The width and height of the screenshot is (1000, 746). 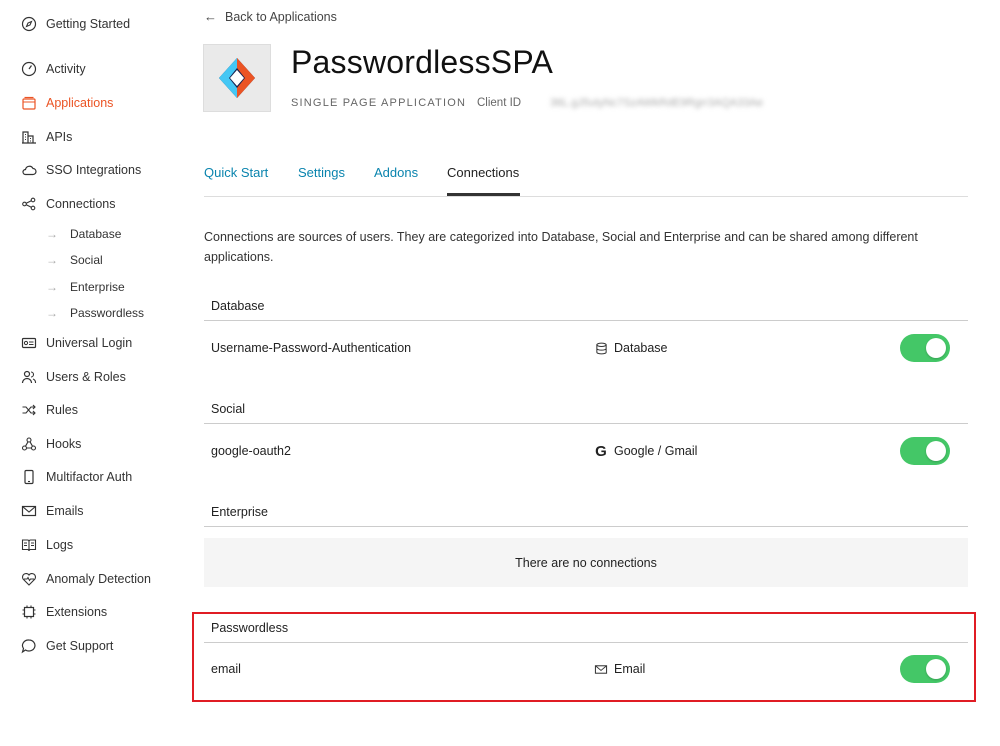 What do you see at coordinates (64, 444) in the screenshot?
I see `sidebar-item-label: Hooks` at bounding box center [64, 444].